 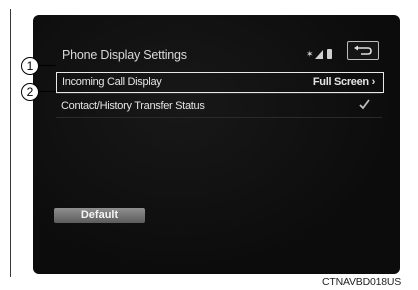 What do you see at coordinates (219, 106) in the screenshot?
I see `contact-history-transfer-status-row: Contact/History Transfer Status` at bounding box center [219, 106].